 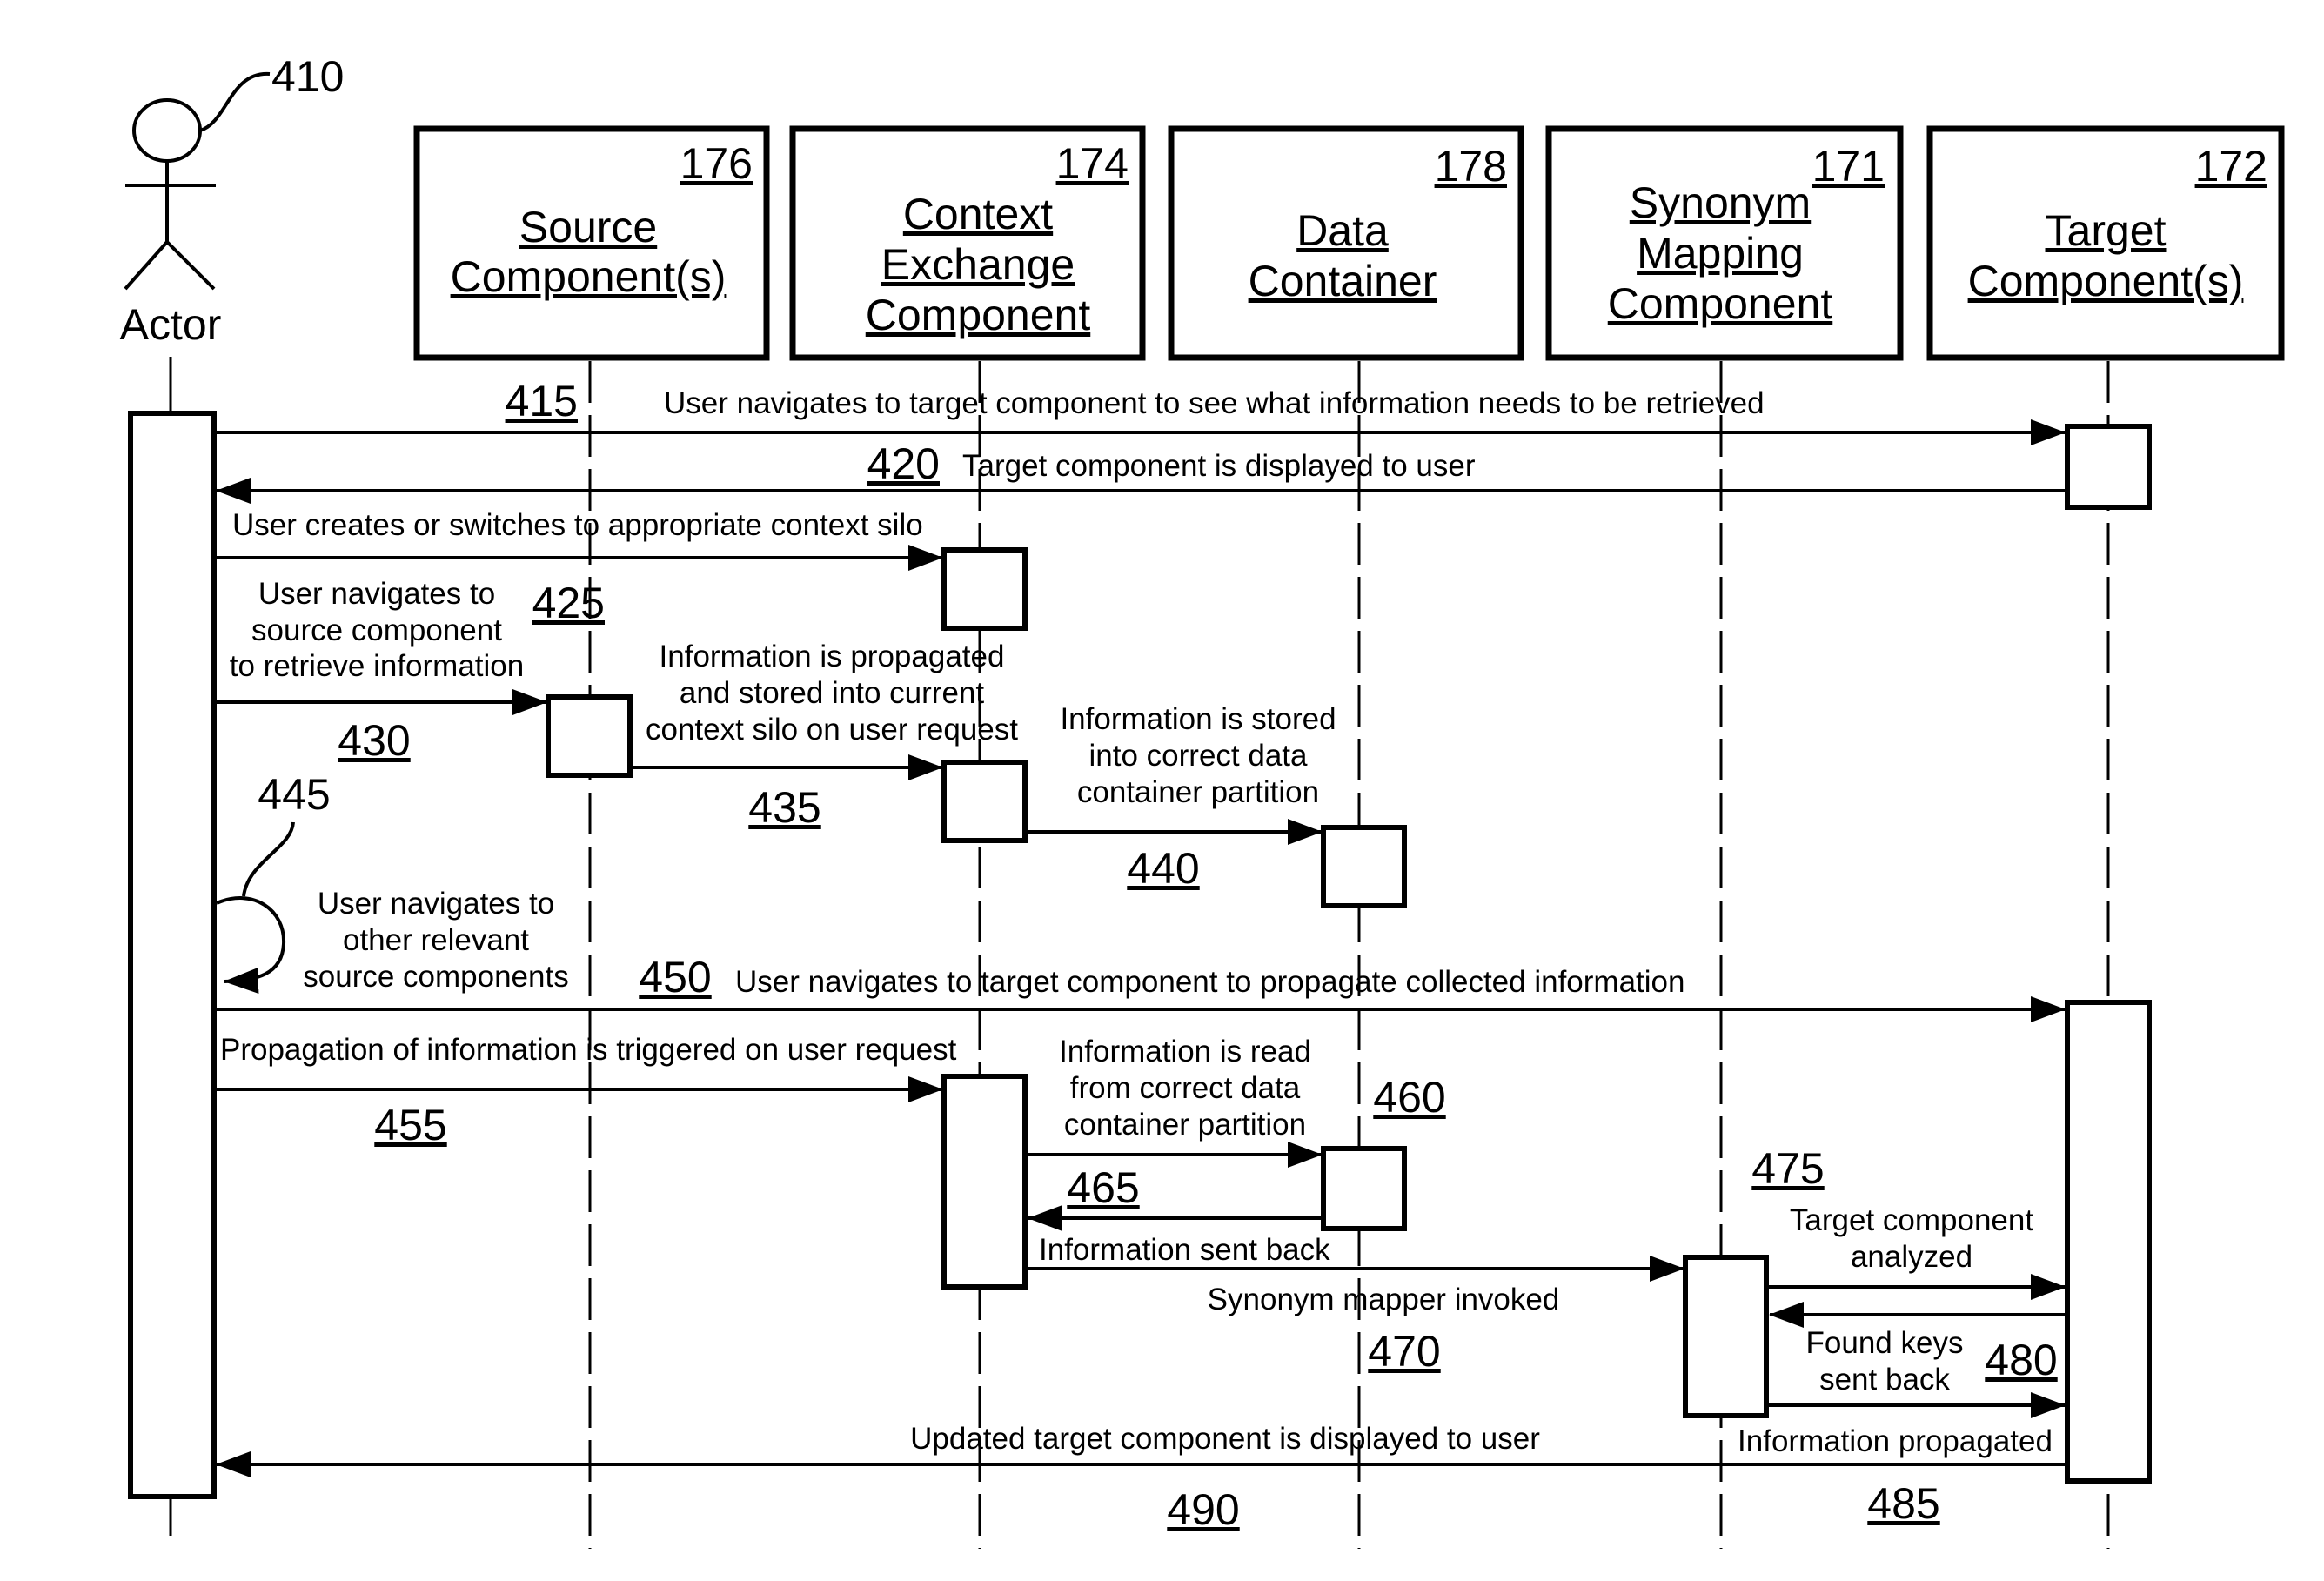 I want to click on message-ref: 470, so click(x=1404, y=1351).